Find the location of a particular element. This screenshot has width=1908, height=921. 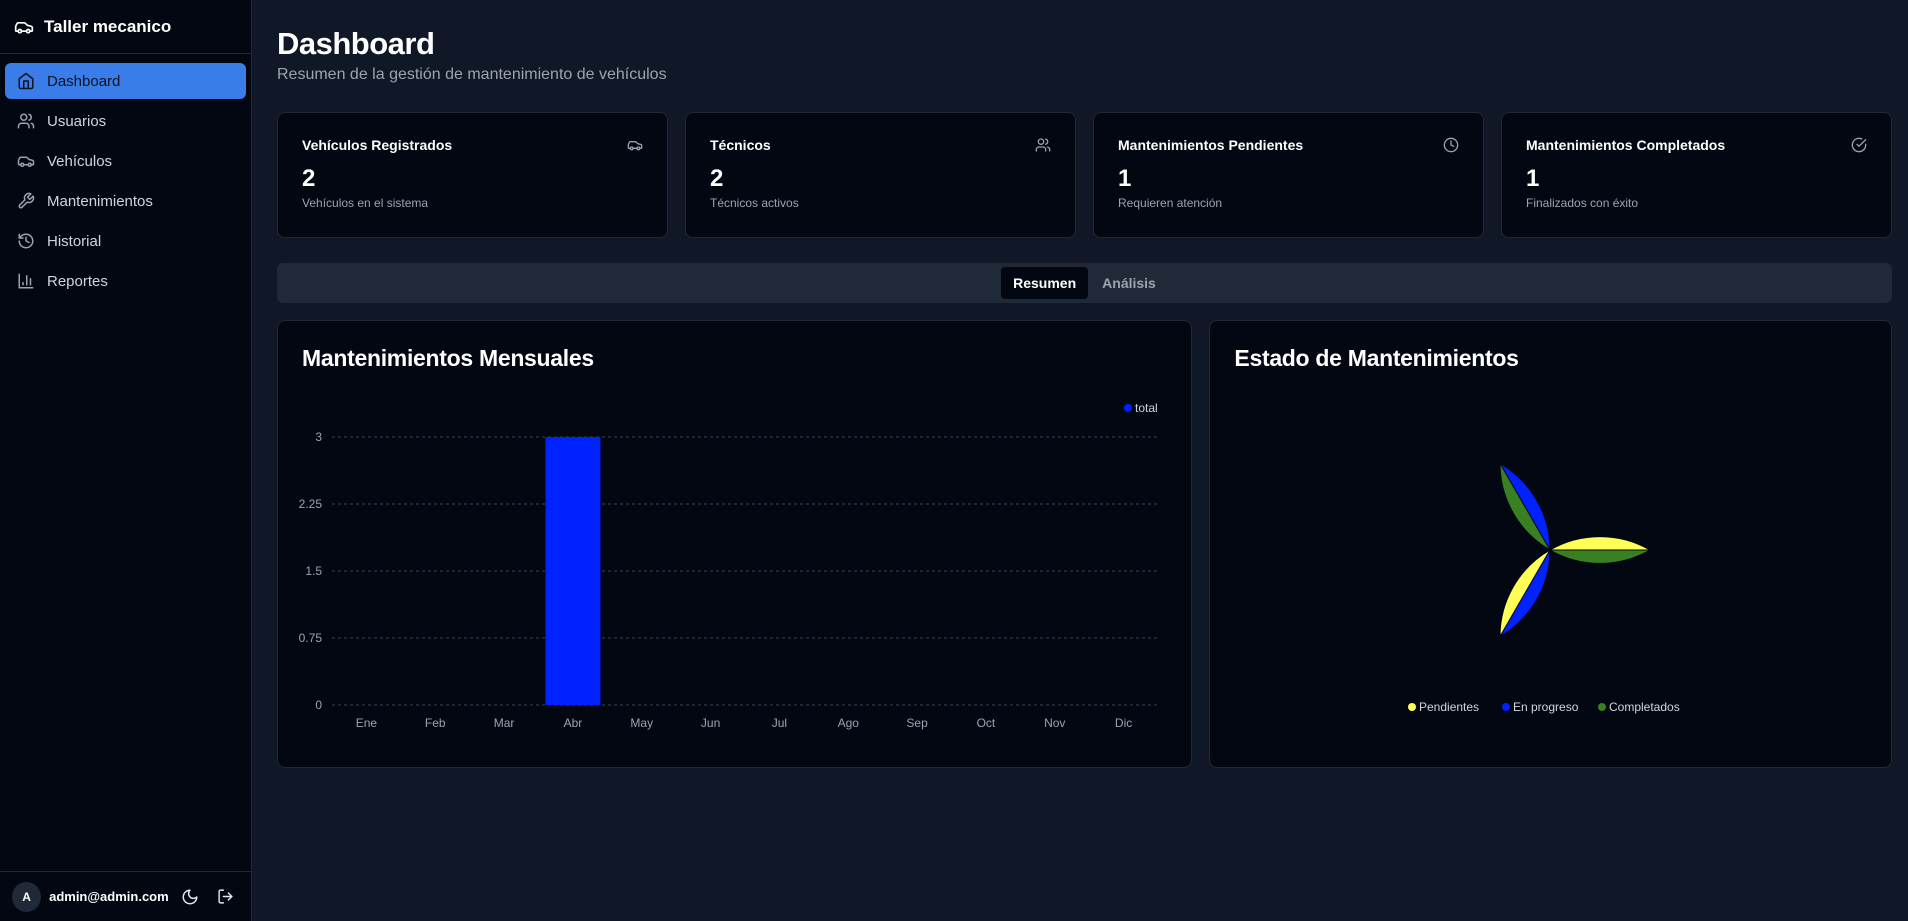

sidebar-item-reportes: Reportes is located at coordinates (125, 281).